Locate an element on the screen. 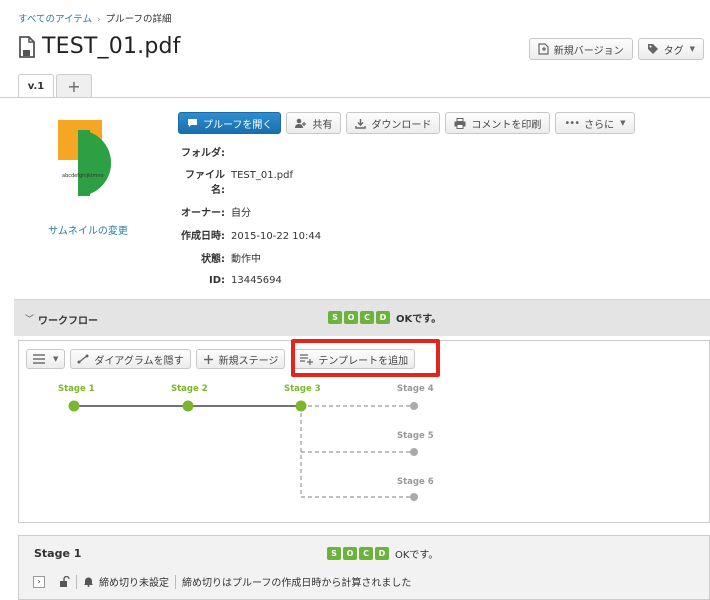 The width and height of the screenshot is (710, 600). ellipsis-icon: ••• is located at coordinates (572, 123).